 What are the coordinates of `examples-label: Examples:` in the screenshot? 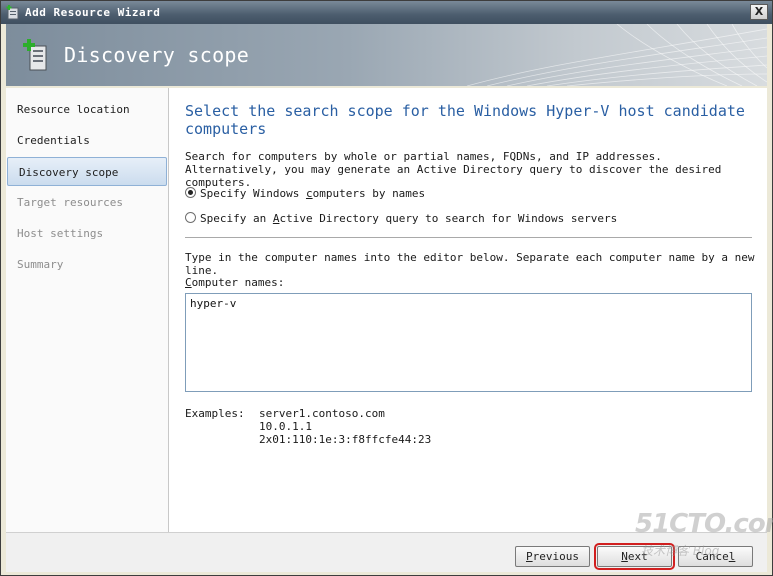 It's located at (215, 413).